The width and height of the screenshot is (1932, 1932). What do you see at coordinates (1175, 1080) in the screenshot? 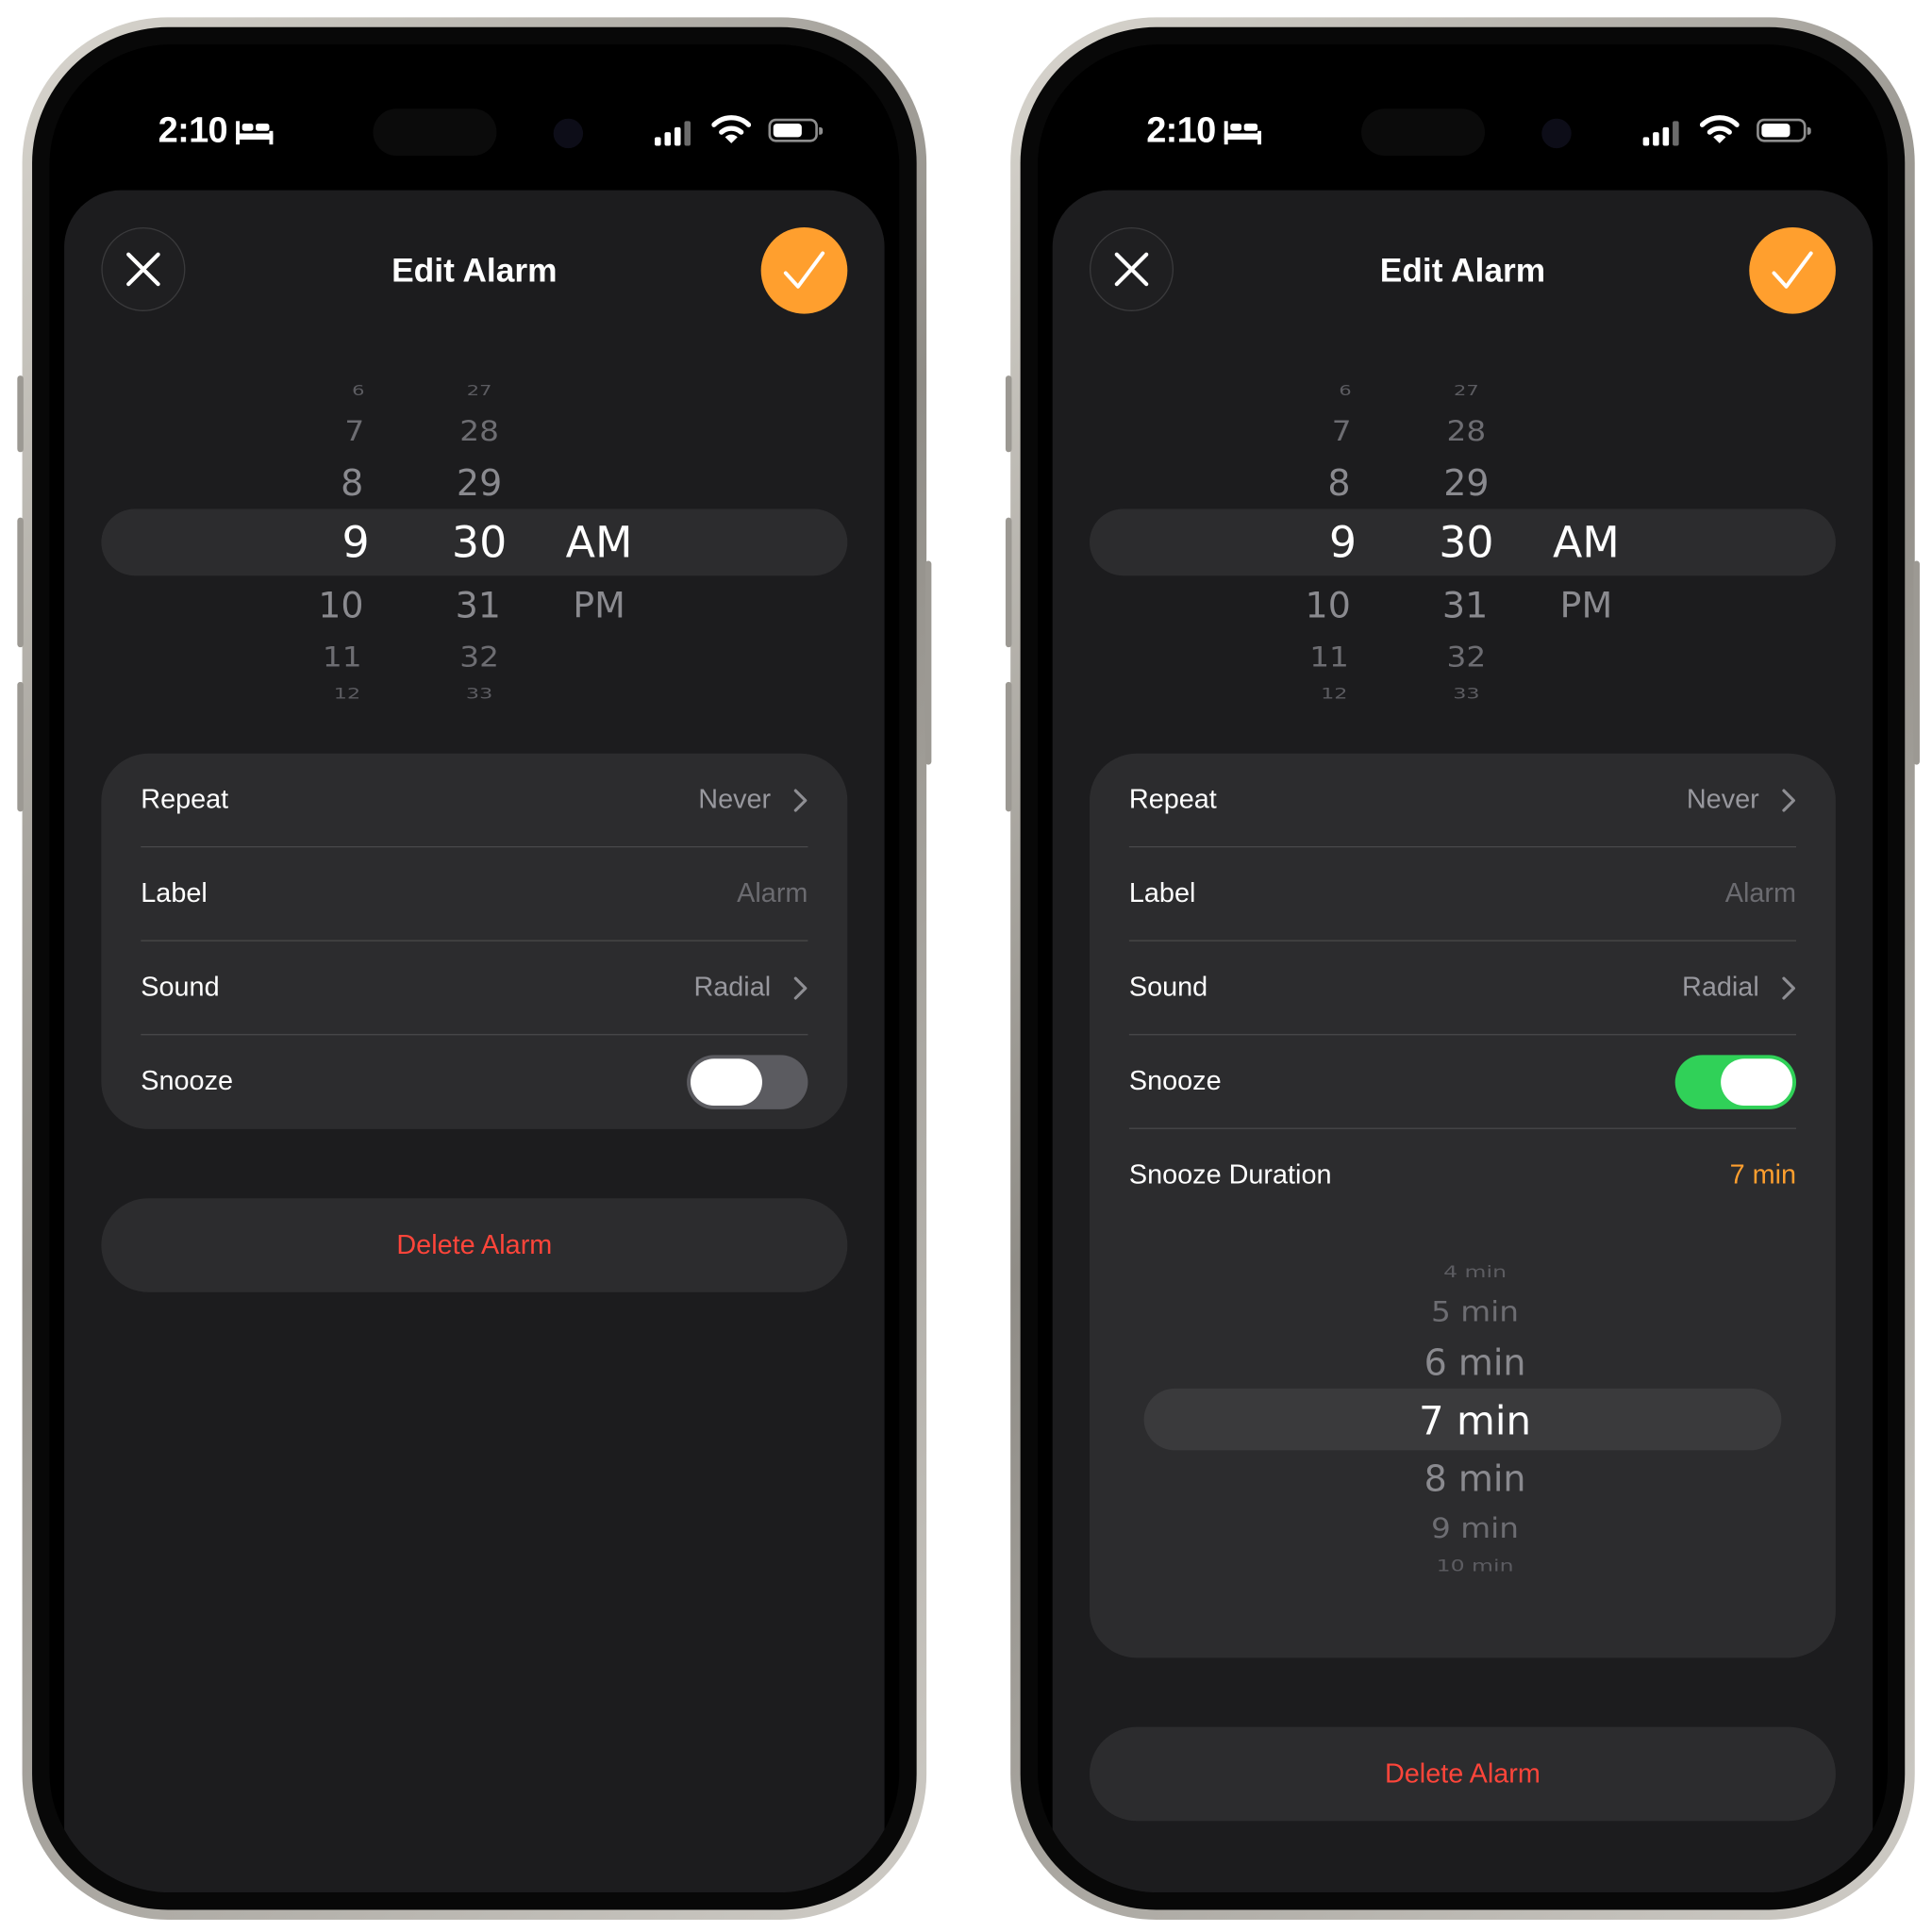
I see `snooze-label: Snooze` at bounding box center [1175, 1080].